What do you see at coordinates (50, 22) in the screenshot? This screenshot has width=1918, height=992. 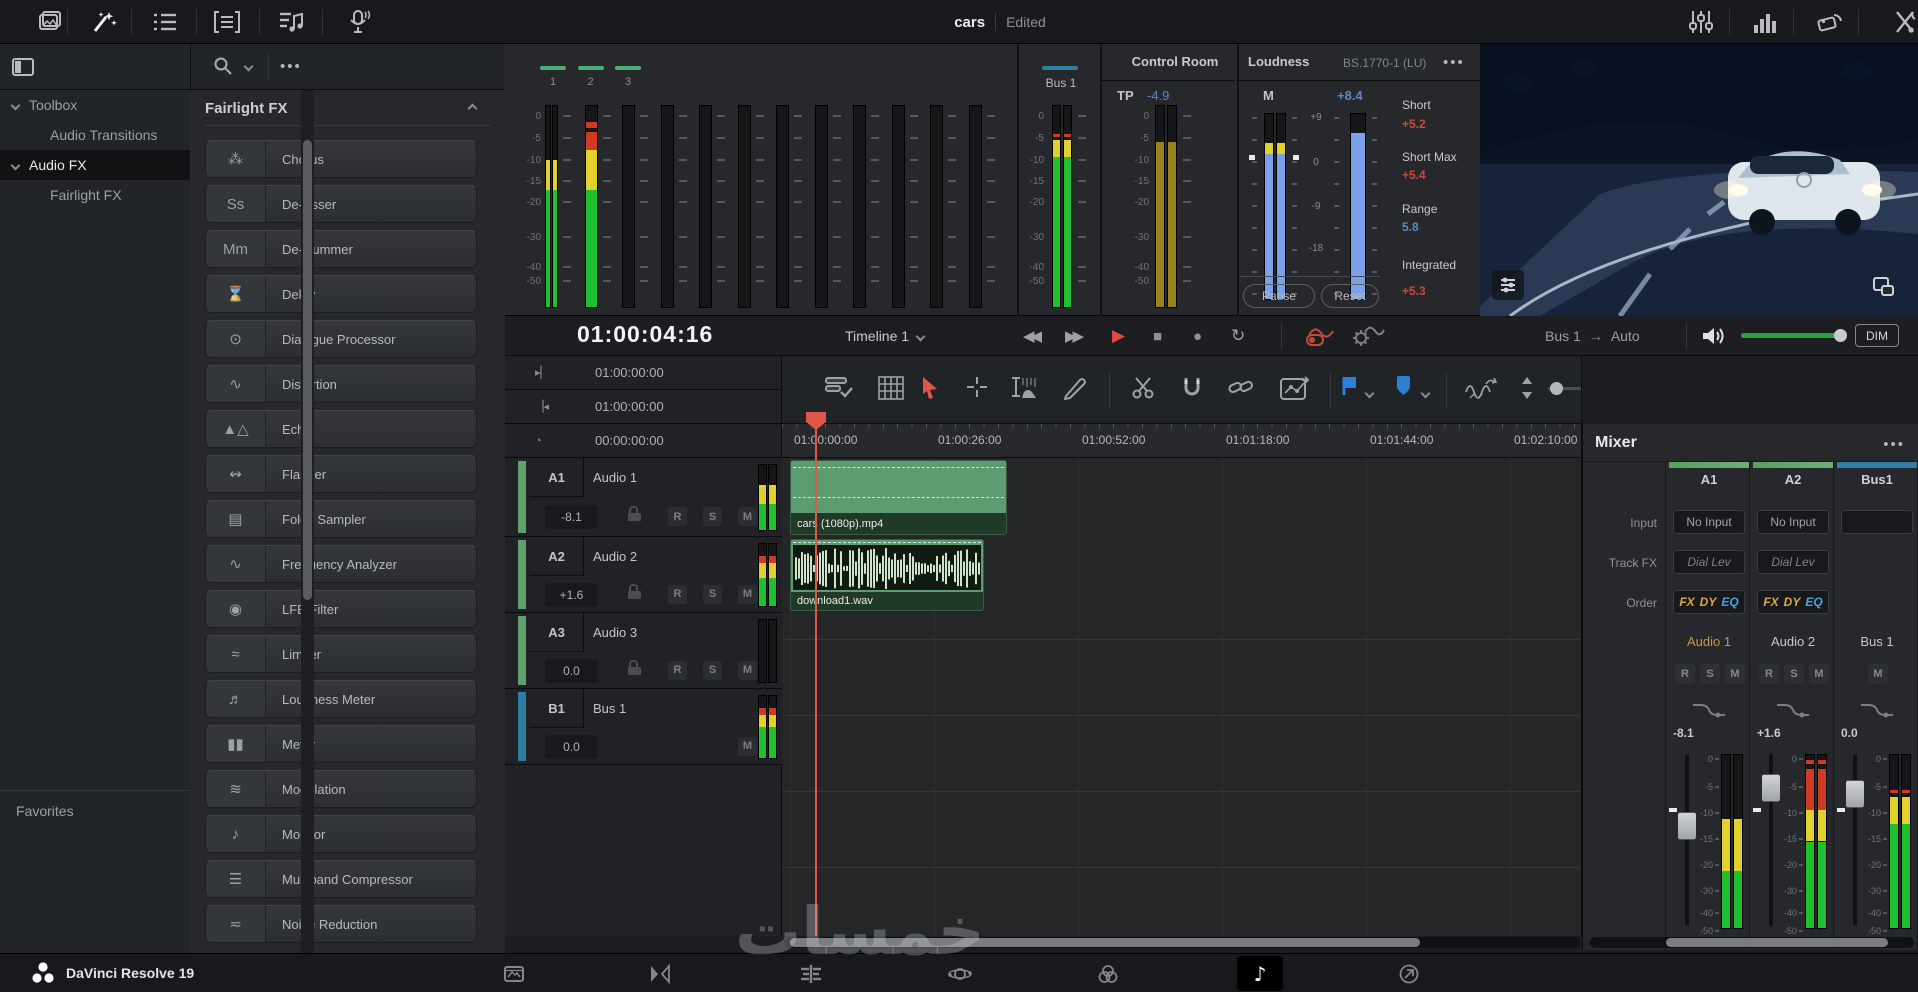 I see `media-pool-icon` at bounding box center [50, 22].